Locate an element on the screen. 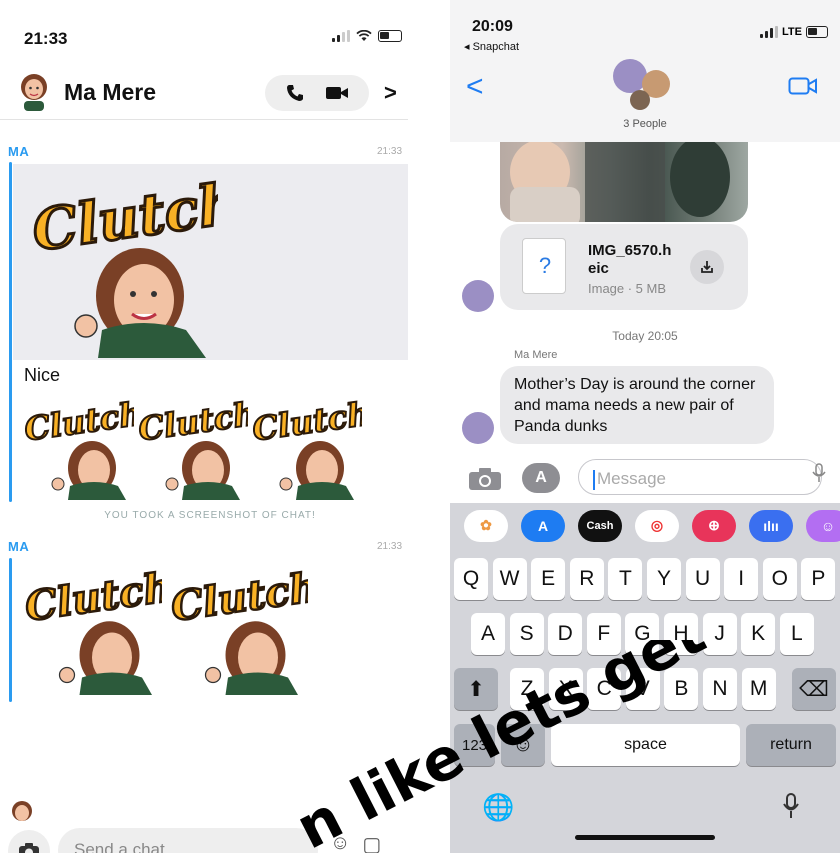 Image resolution: width=840 pixels, height=853 pixels. key-u: U is located at coordinates (702, 579).